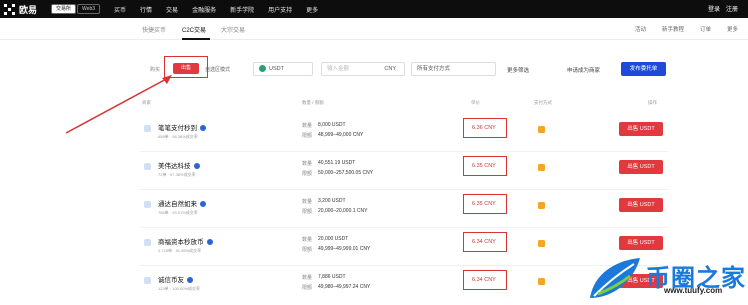  I want to click on qty-value: 7,886 USDT, so click(332, 277).